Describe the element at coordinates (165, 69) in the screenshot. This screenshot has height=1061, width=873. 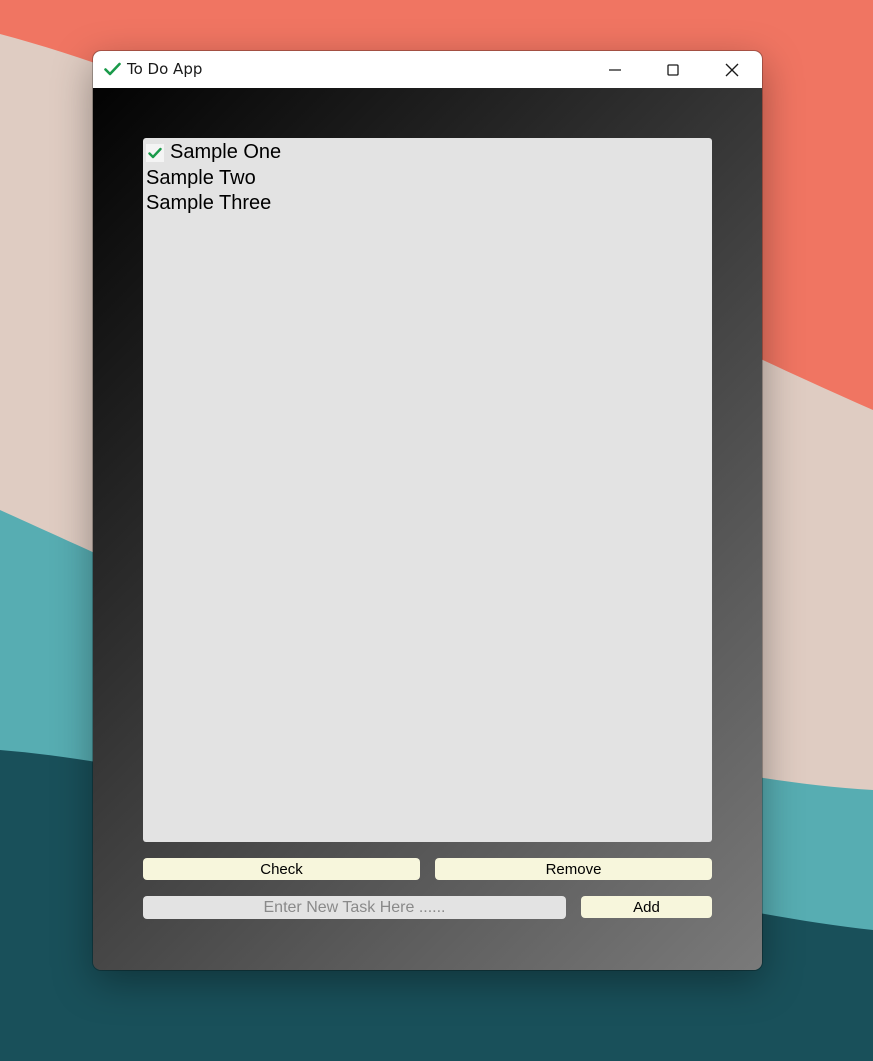
I see `window-title: To Do App` at that location.